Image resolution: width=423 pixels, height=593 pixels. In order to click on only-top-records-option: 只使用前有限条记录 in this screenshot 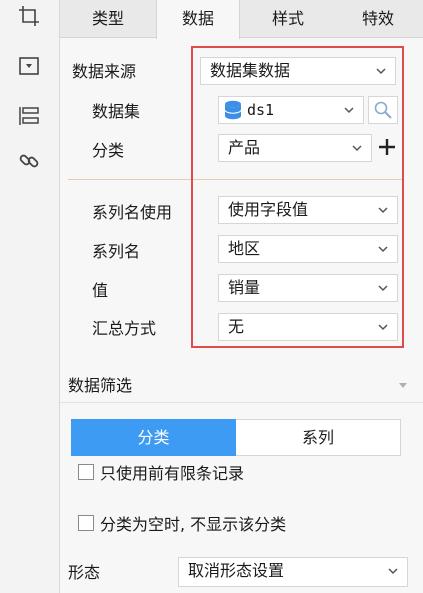, I will do `click(161, 472)`.